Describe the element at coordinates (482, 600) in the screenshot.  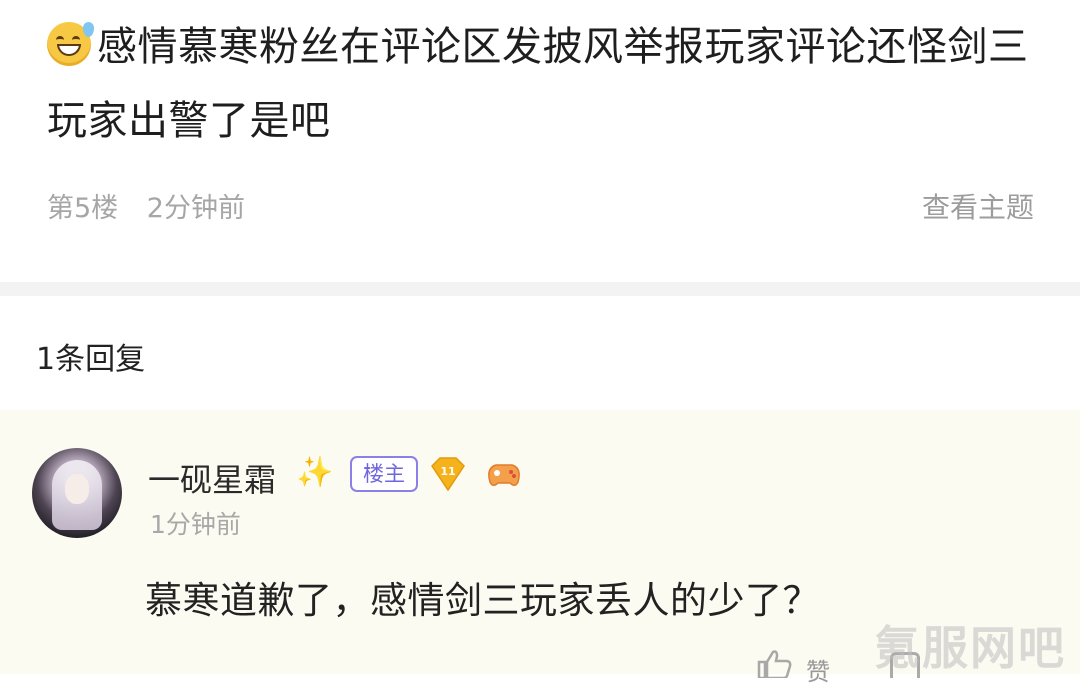
I see `reply-text: 慕寒道歉了，感情剑三玩家丢人的少了？` at that location.